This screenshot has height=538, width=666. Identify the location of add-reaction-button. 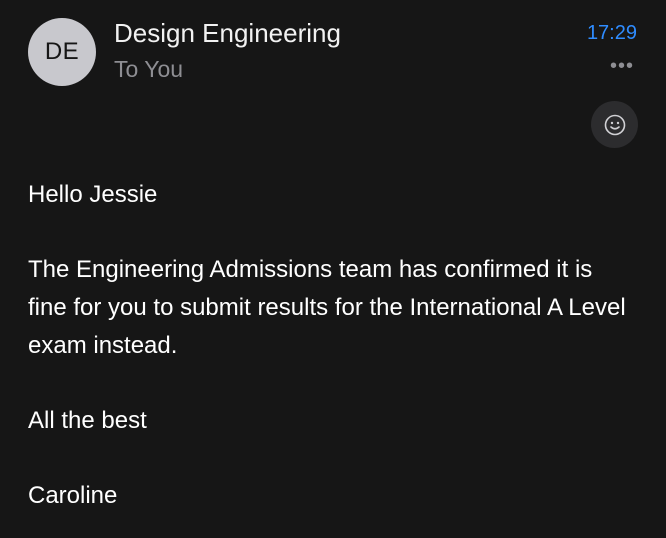
(614, 124).